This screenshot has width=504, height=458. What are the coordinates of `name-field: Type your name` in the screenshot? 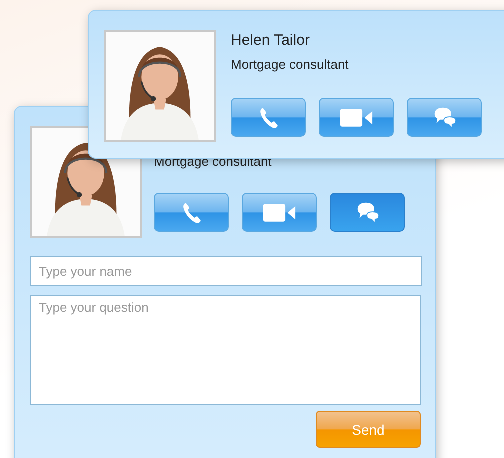 It's located at (226, 271).